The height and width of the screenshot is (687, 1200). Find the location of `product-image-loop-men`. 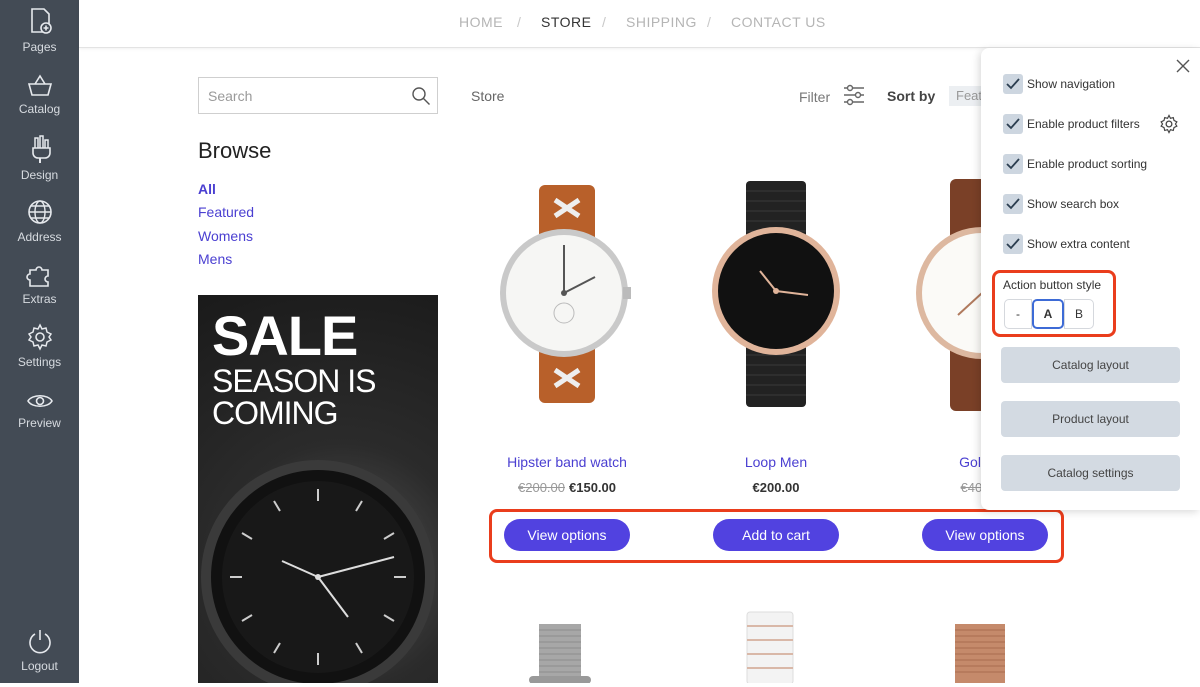

product-image-loop-men is located at coordinates (776, 295).